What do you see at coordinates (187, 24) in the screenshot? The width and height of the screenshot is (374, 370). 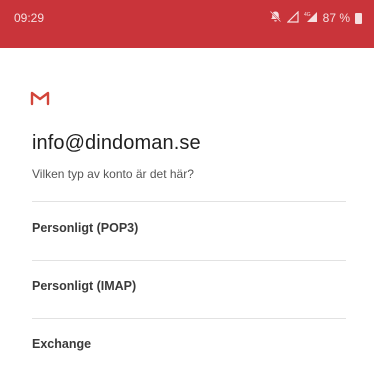 I see `status-bar: 09:29 4G 87 %` at bounding box center [187, 24].